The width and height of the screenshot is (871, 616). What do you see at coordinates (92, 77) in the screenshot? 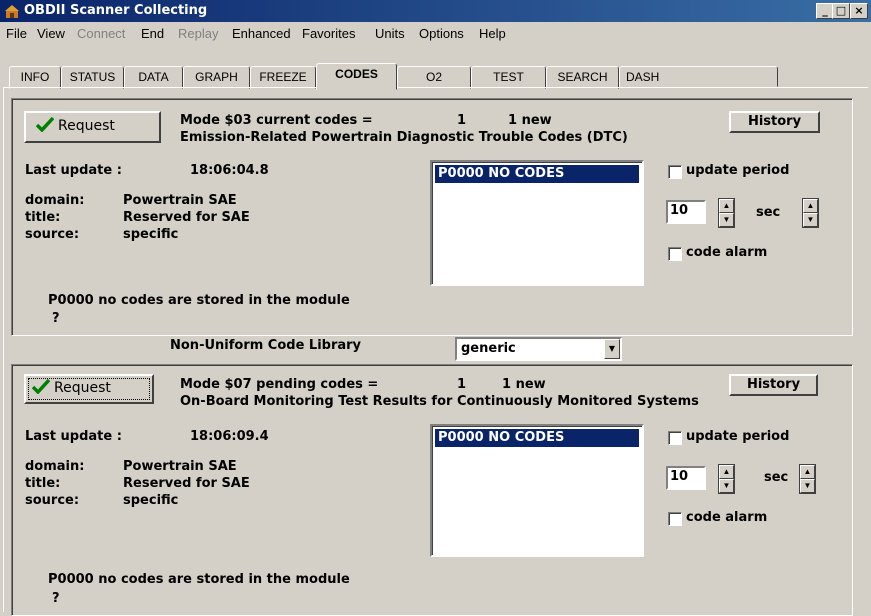
I see `tab-status: STATUS` at bounding box center [92, 77].